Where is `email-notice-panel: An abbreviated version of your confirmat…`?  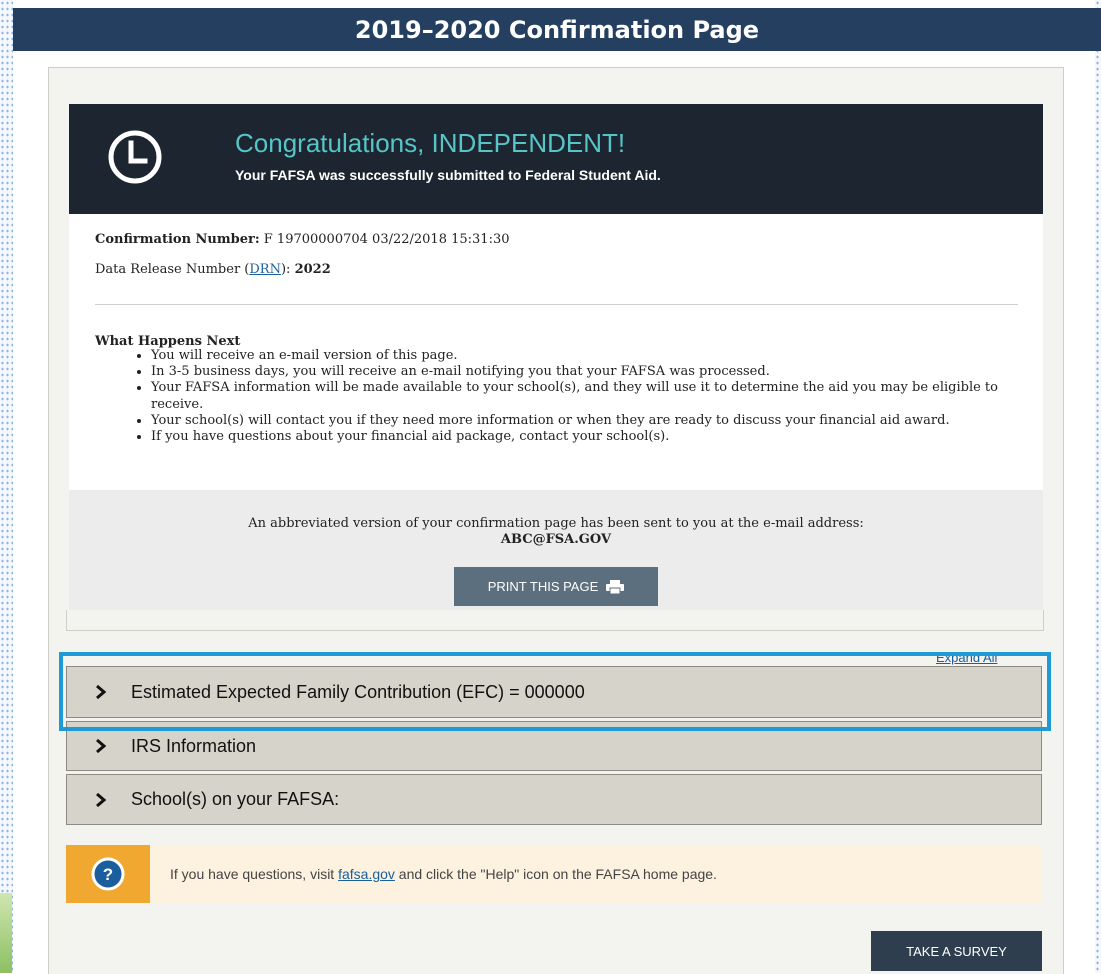 email-notice-panel: An abbreviated version of your confirmat… is located at coordinates (556, 550).